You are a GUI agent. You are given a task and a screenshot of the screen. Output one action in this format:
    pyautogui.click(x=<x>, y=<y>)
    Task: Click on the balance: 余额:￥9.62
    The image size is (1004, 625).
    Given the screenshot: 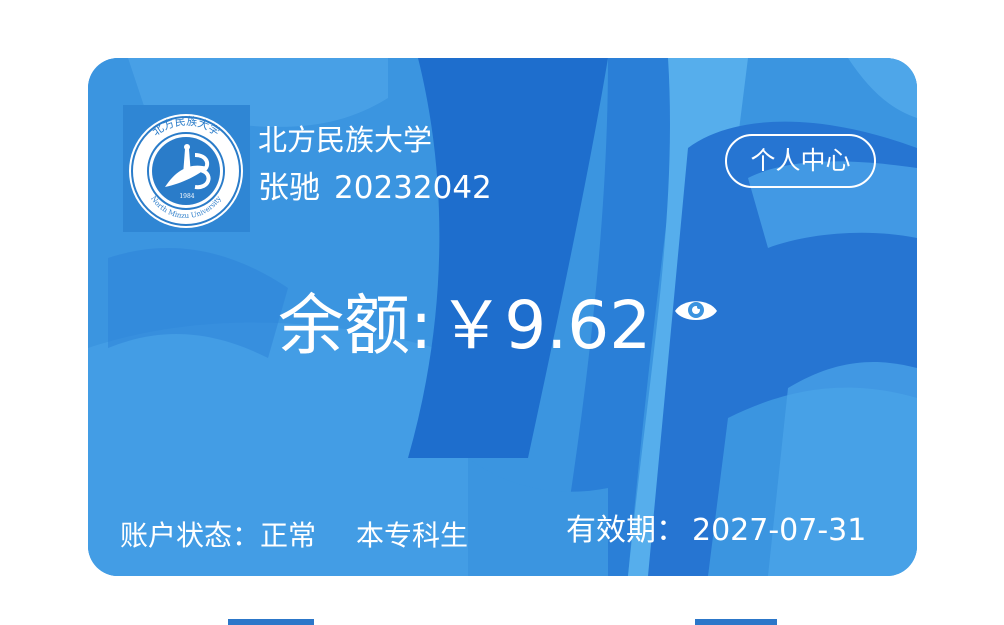 What is the action you would take?
    pyautogui.click(x=464, y=326)
    